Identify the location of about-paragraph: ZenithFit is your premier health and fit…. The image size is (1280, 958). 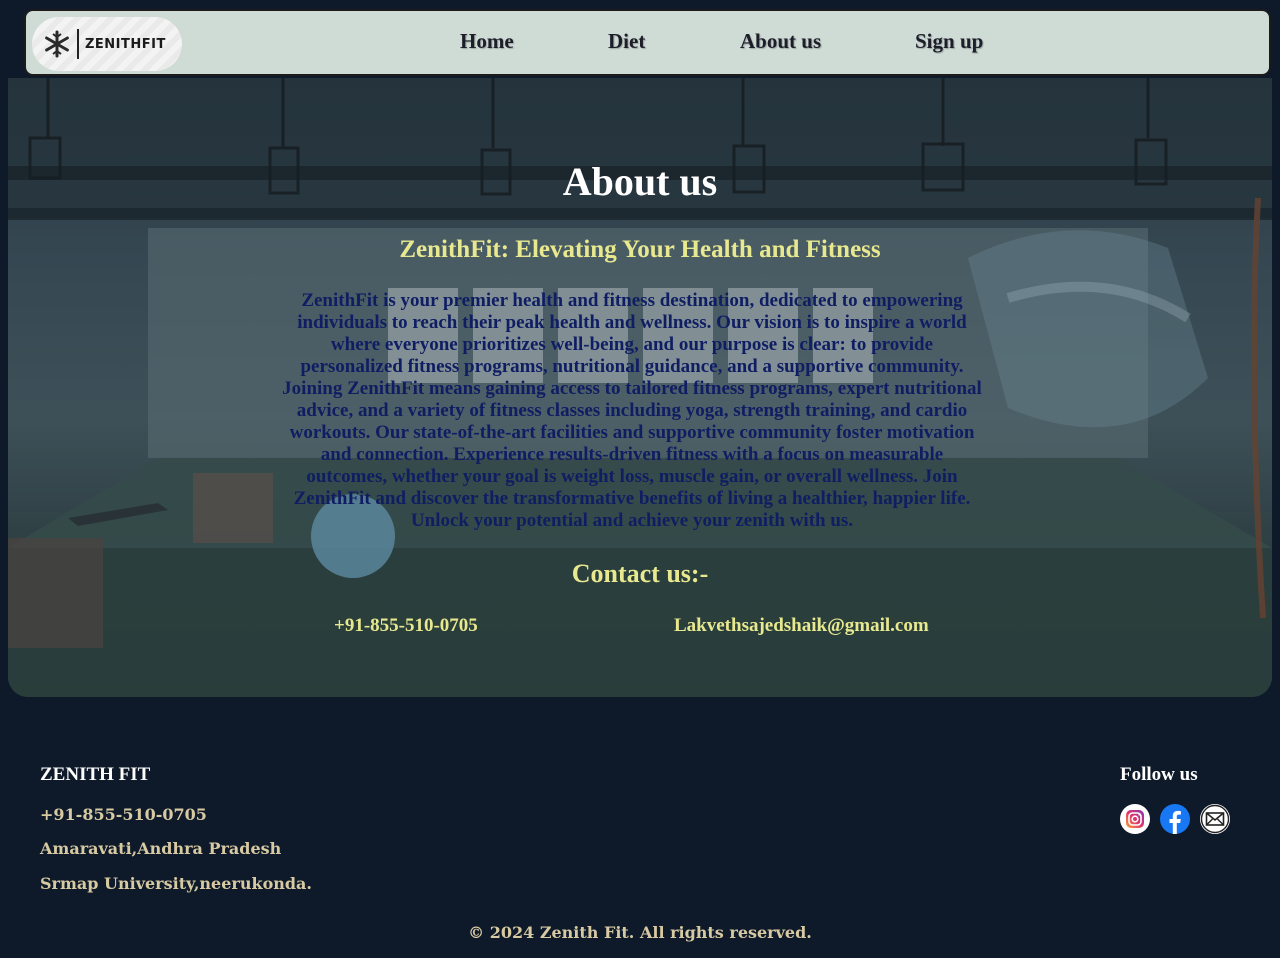
(632, 410).